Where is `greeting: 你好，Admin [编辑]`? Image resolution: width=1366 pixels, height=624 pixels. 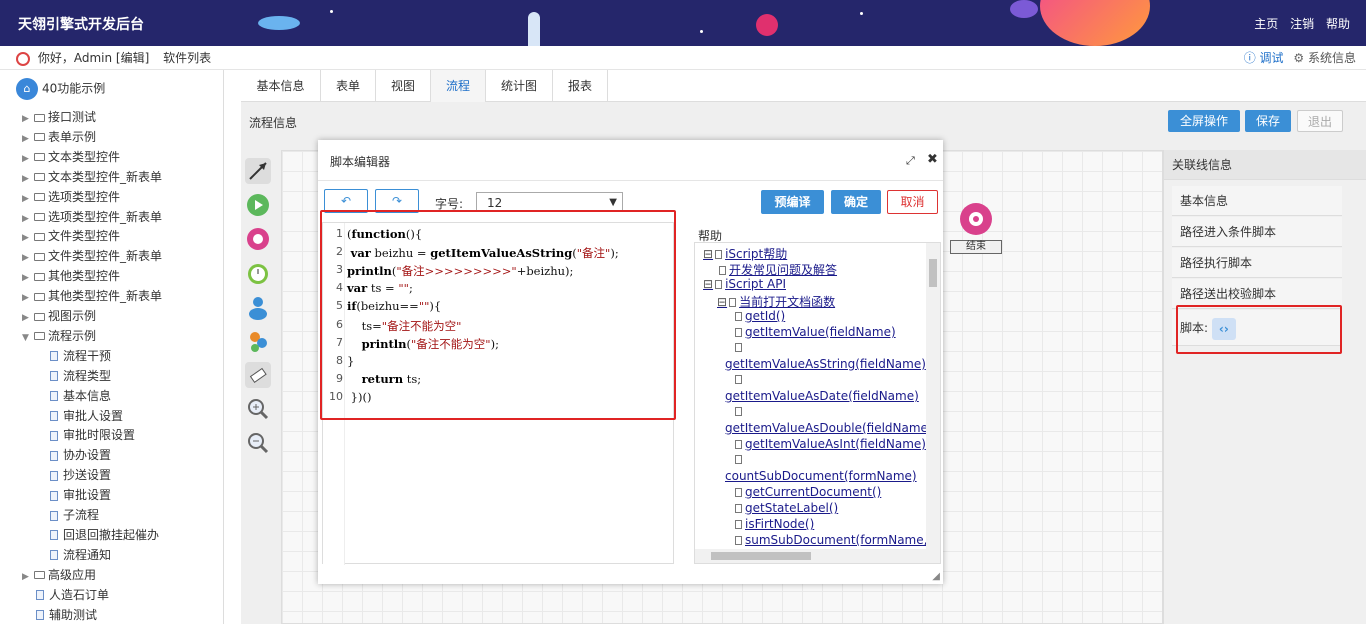
greeting: 你好，Admin [编辑] is located at coordinates (93, 58).